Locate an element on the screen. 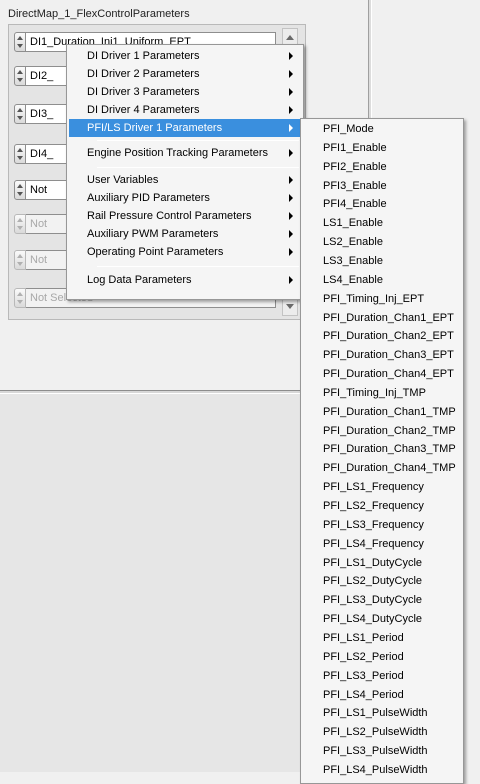 The height and width of the screenshot is (784, 480). menu-item-label: User Variables is located at coordinates (123, 180).